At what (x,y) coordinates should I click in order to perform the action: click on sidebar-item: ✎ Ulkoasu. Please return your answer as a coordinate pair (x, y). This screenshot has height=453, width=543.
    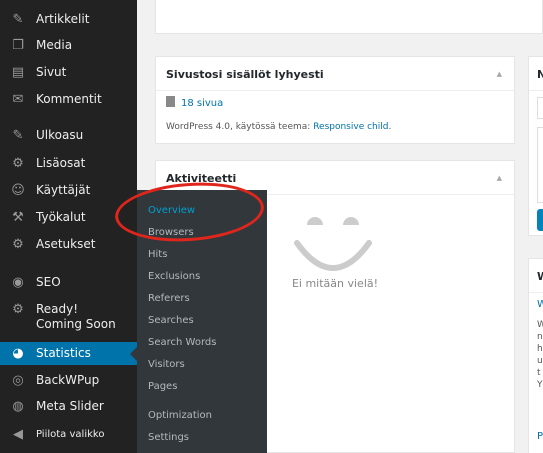
    Looking at the image, I should click on (68, 135).